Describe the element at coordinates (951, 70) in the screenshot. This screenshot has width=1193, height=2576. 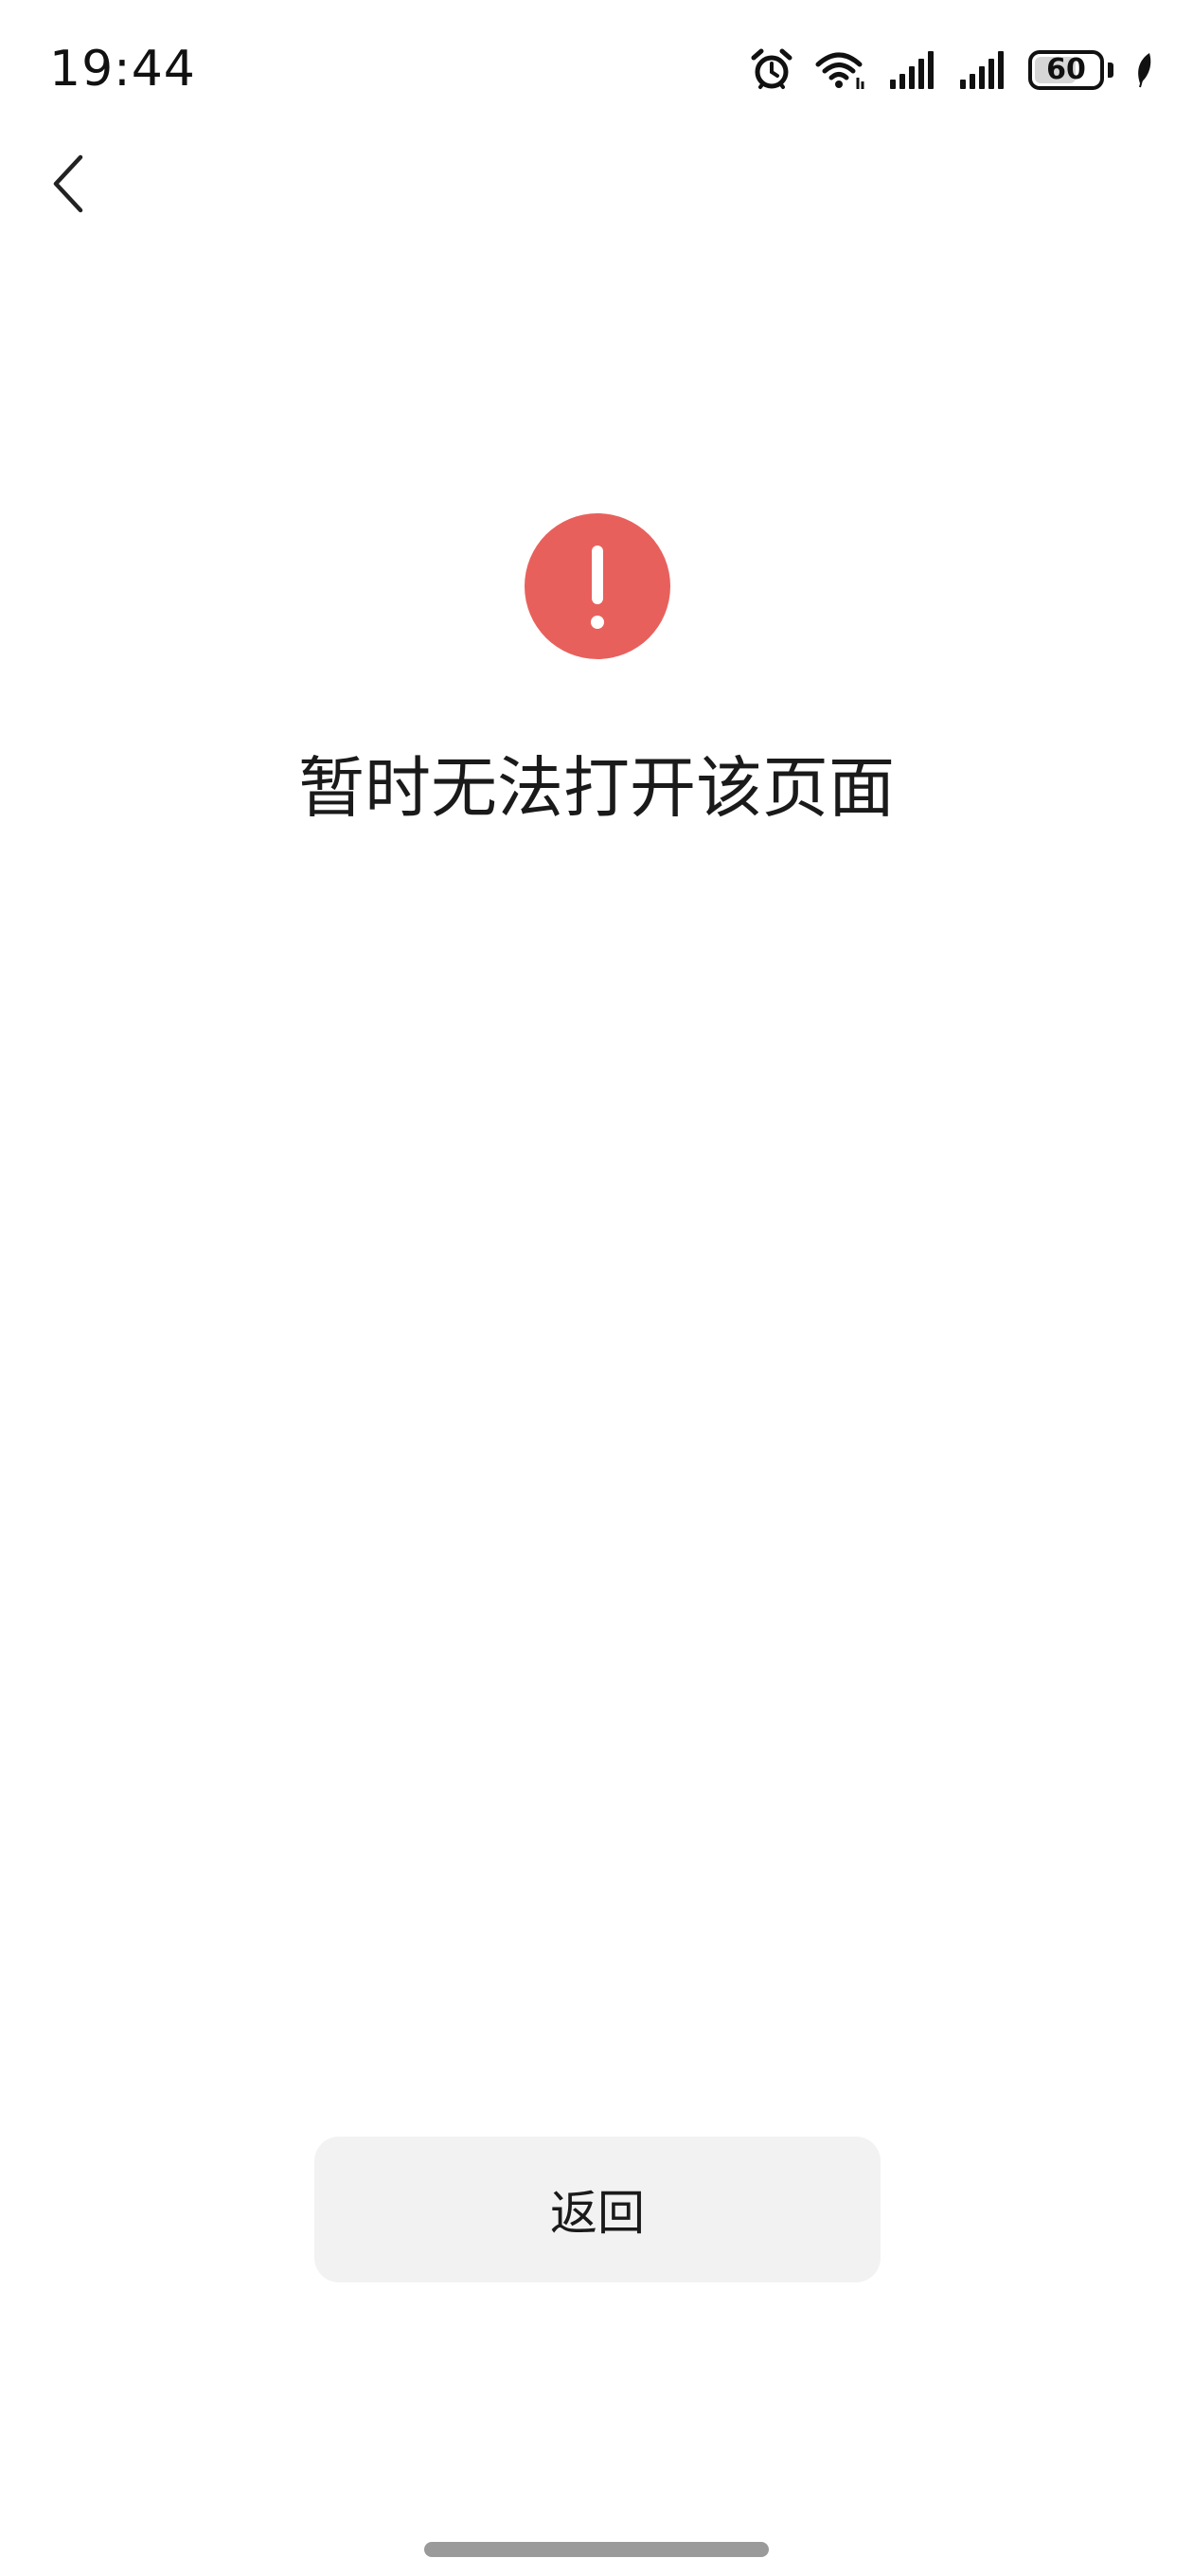
I see `status-icons: 60` at that location.